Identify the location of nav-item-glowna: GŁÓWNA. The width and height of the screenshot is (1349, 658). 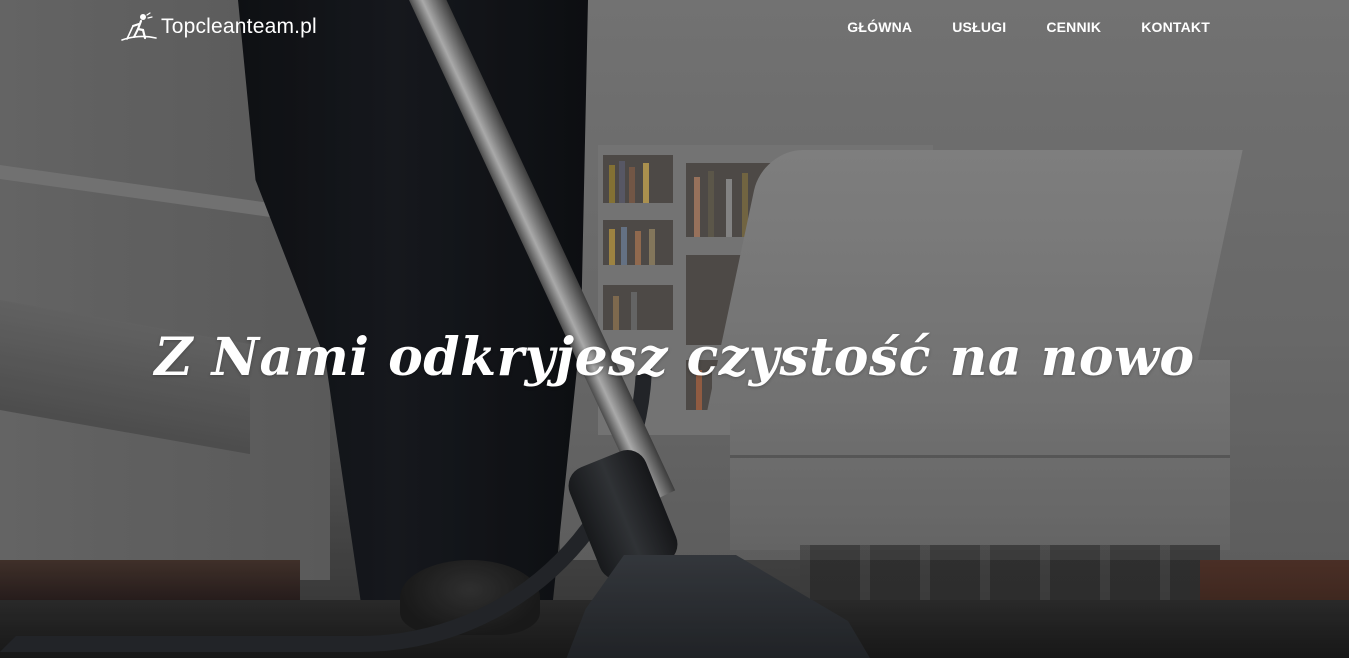
(879, 28).